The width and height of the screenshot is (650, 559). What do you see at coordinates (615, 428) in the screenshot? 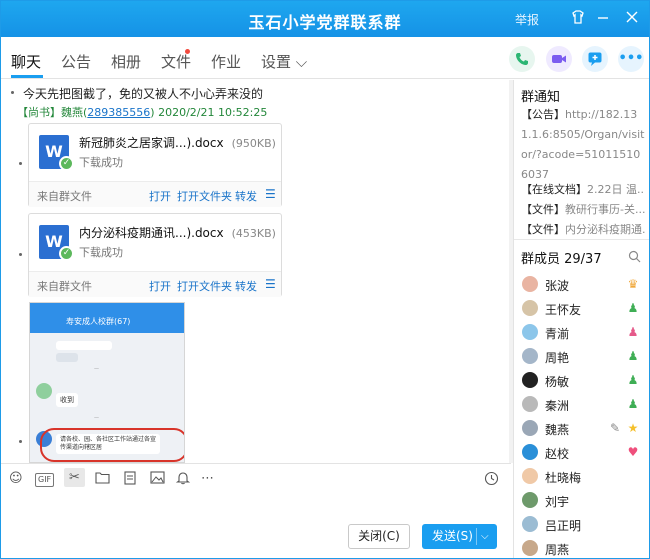
I see `edit-icon: ✎` at bounding box center [615, 428].